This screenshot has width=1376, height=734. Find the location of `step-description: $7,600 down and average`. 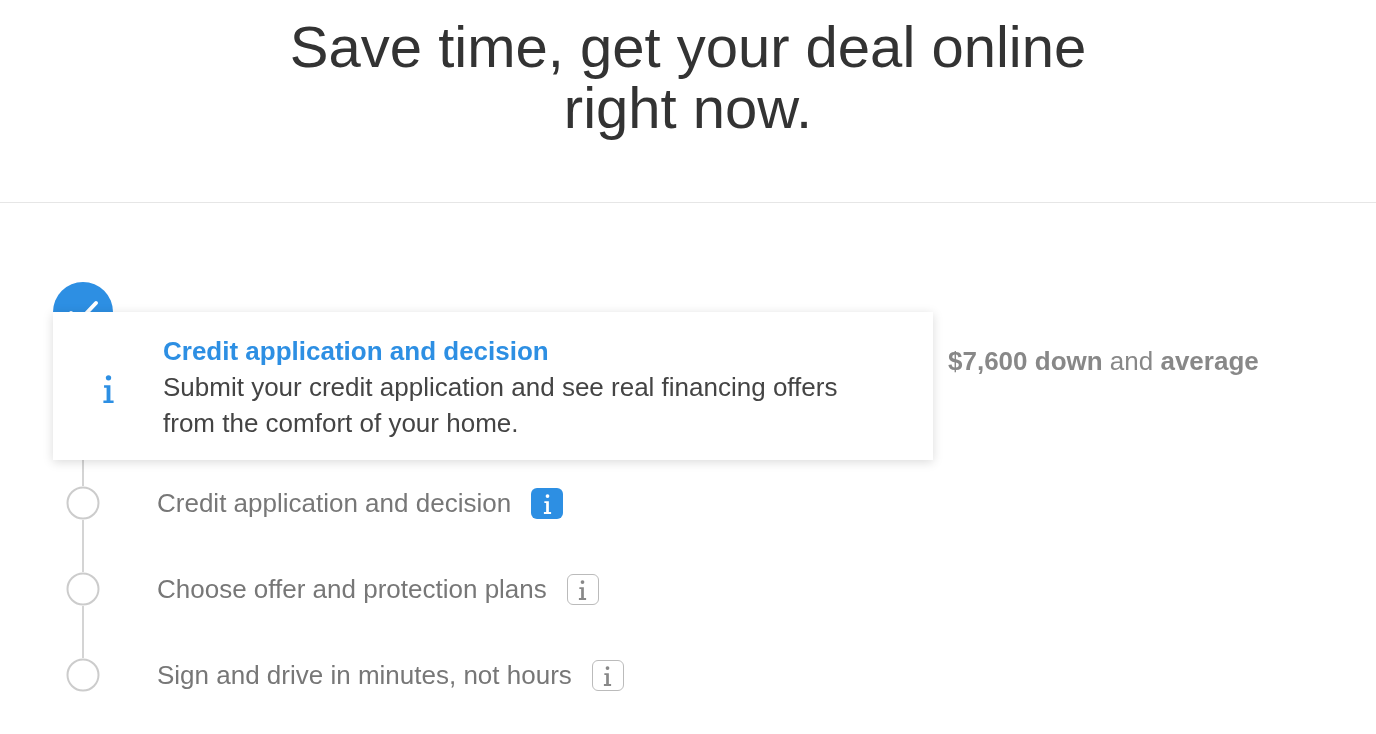

step-description: $7,600 down and average is located at coordinates (1103, 361).